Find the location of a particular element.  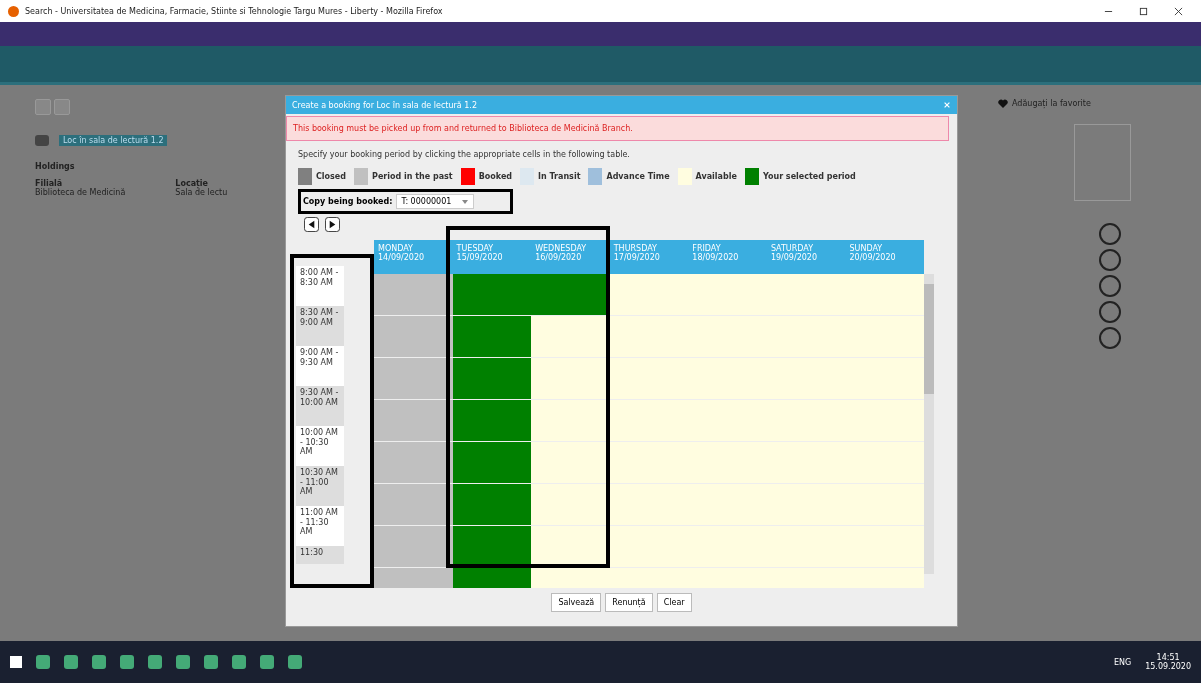

legend-label: Period in the past is located at coordinates (412, 176).